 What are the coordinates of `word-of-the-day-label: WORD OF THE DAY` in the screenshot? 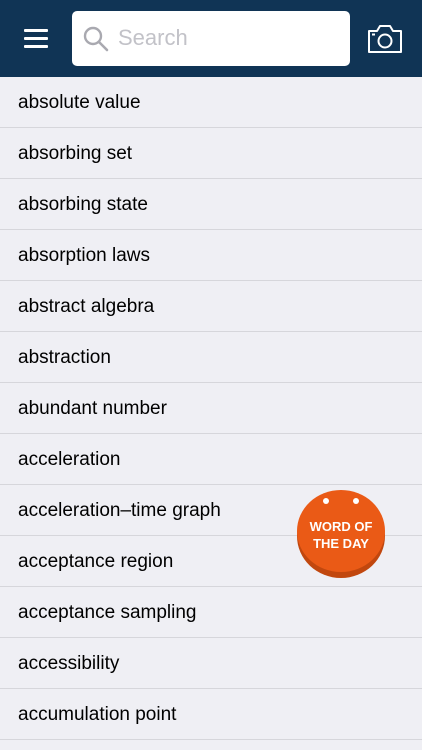 It's located at (341, 535).